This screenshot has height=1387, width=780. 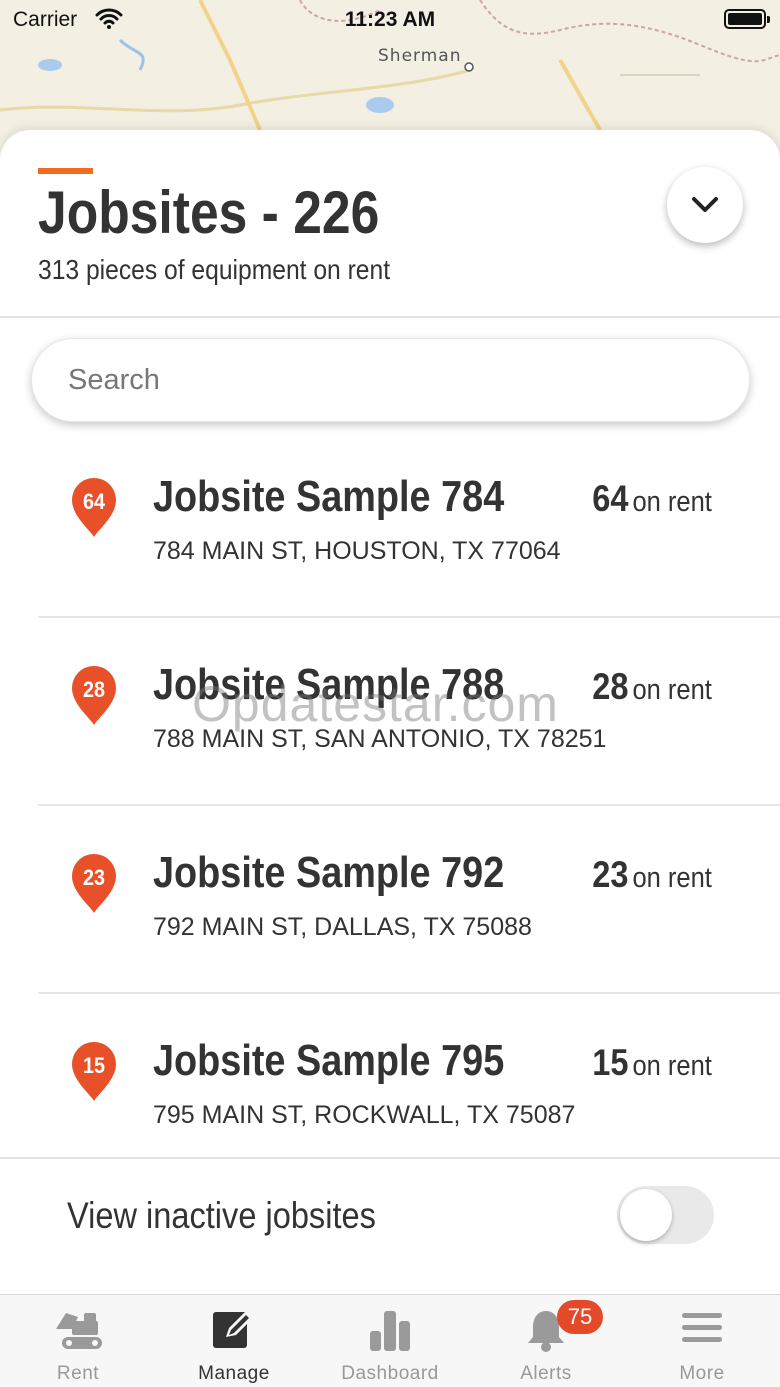 I want to click on on-rent-count: 64 on rent, so click(x=652, y=499).